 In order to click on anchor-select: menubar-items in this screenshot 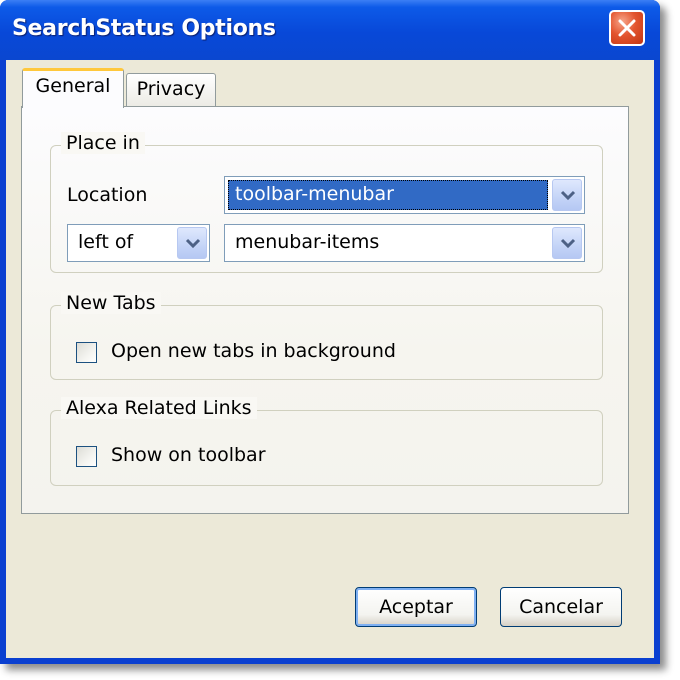, I will do `click(404, 243)`.